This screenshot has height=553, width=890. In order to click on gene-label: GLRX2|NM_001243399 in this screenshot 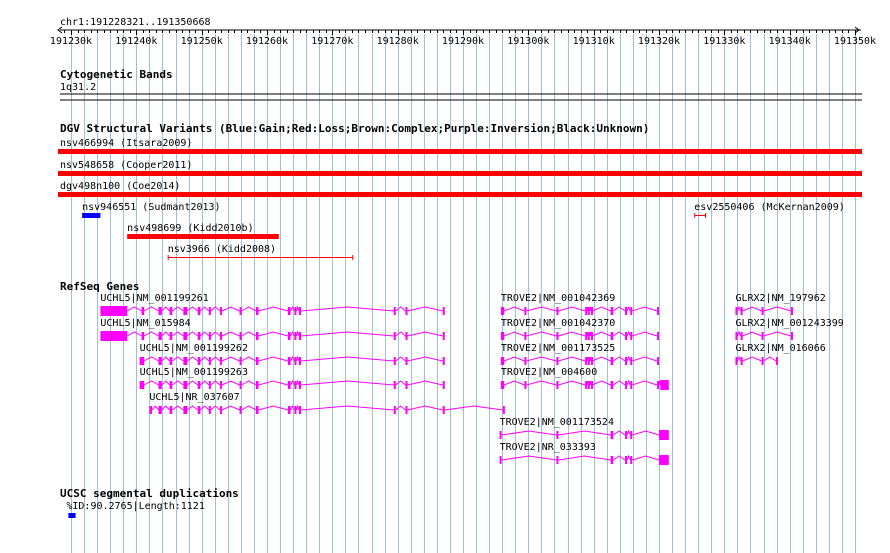, I will do `click(789, 323)`.